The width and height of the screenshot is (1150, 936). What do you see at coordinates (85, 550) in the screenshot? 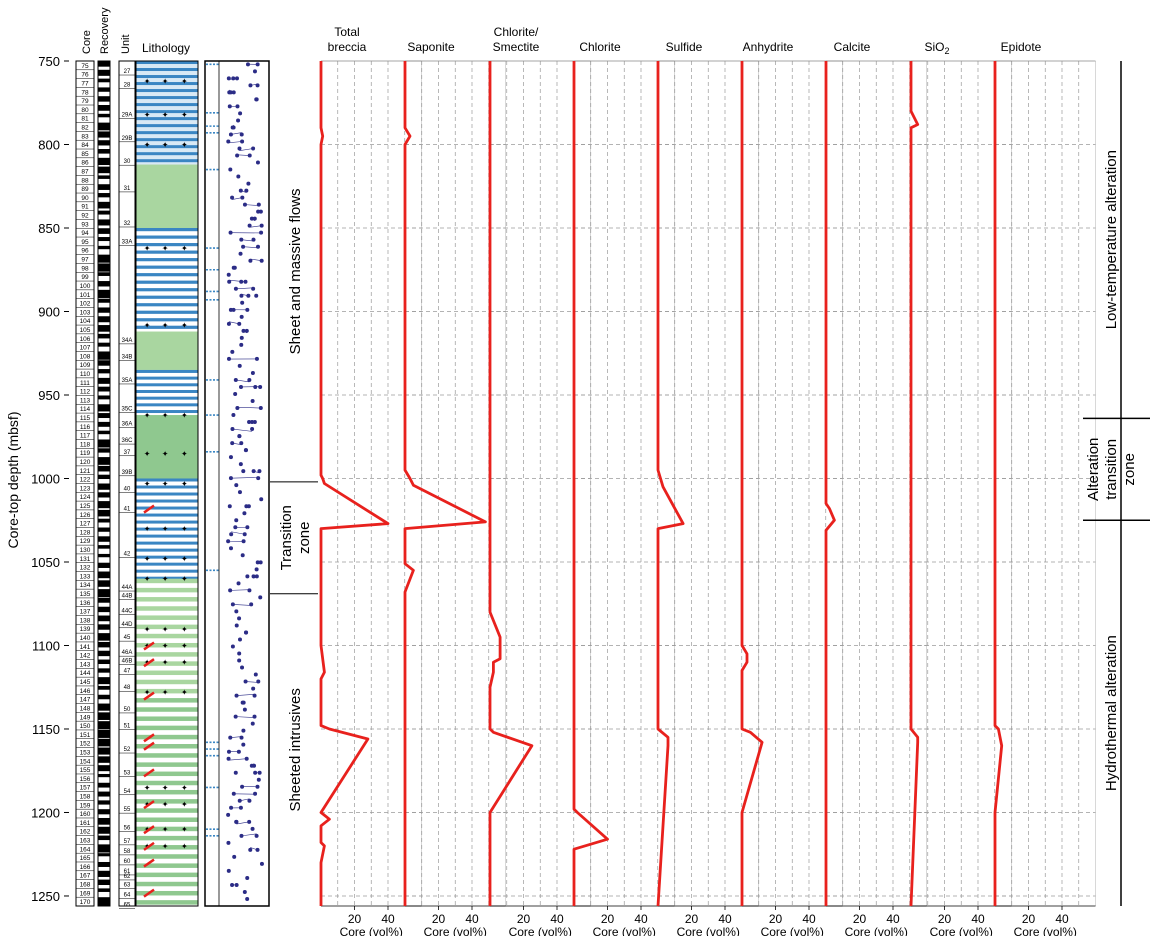
I see `core-number: 130` at bounding box center [85, 550].